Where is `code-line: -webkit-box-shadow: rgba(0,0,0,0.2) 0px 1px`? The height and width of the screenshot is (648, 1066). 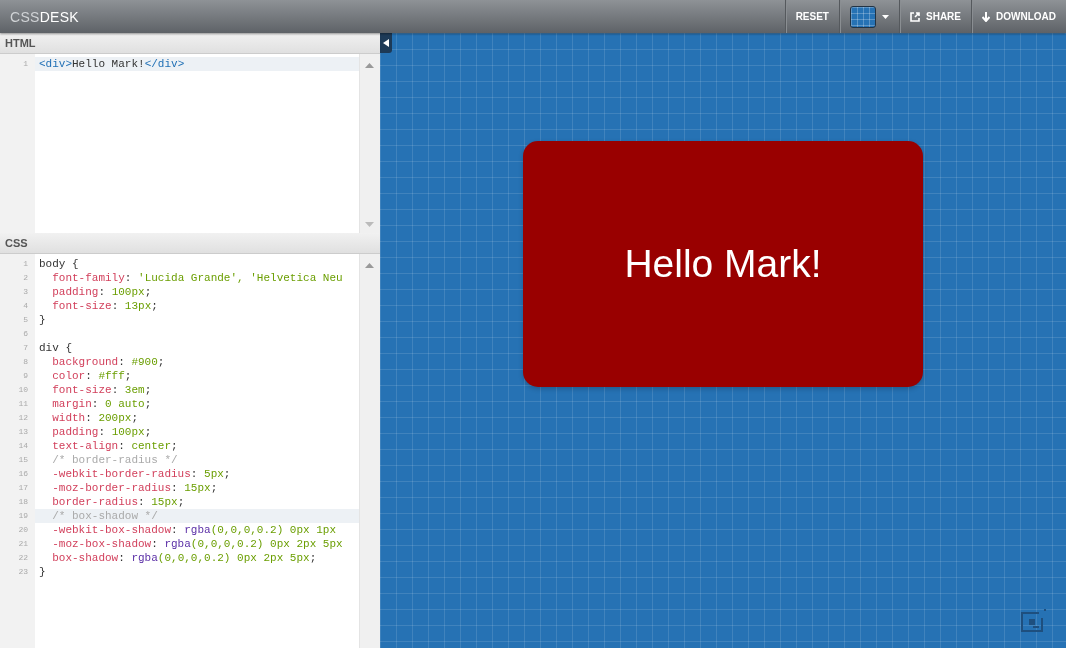
code-line: -webkit-box-shadow: rgba(0,0,0,0.2) 0px 1px is located at coordinates (194, 530).